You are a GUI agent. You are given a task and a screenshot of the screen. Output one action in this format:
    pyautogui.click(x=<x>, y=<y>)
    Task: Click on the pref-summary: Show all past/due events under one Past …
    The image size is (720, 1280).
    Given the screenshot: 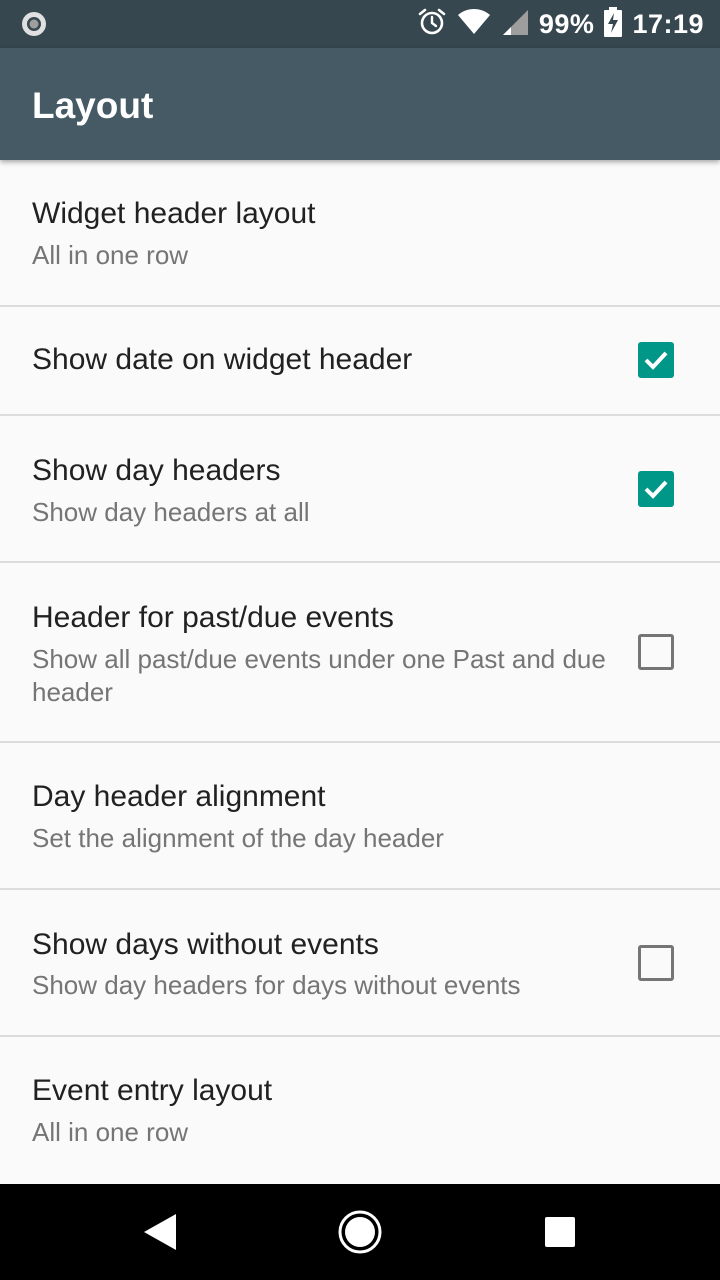 What is the action you would take?
    pyautogui.click(x=319, y=675)
    